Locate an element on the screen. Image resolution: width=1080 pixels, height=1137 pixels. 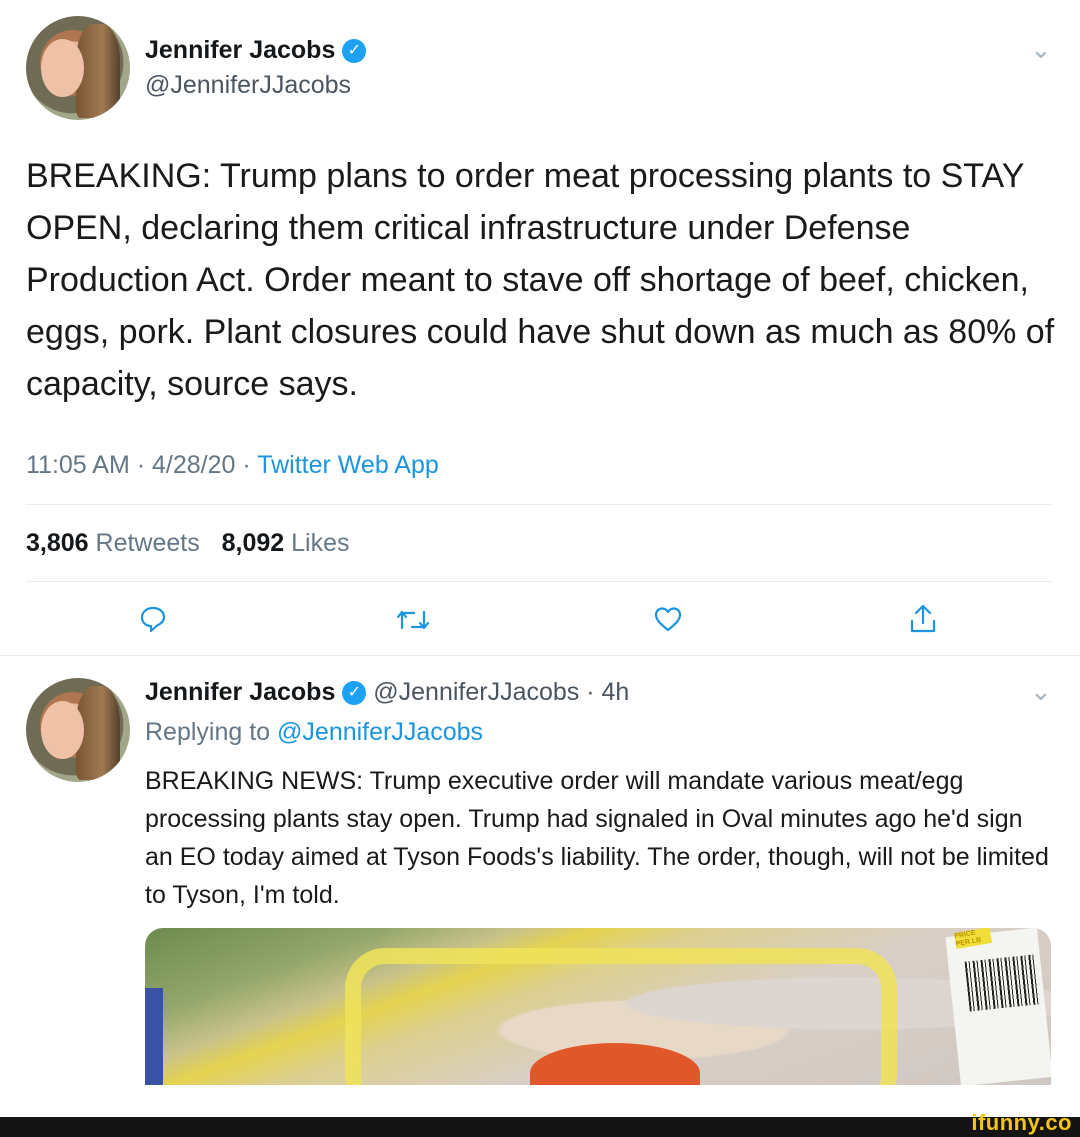
reply-header: Jennifer Jacobs ✓ @JenniferJJacobs · 4h is located at coordinates (387, 692).